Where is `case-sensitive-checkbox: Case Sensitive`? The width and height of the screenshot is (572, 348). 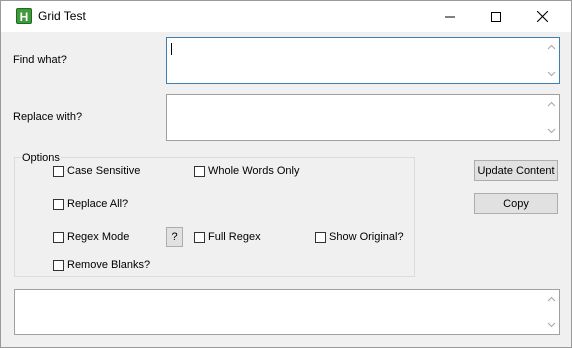 case-sensitive-checkbox: Case Sensitive is located at coordinates (96, 171).